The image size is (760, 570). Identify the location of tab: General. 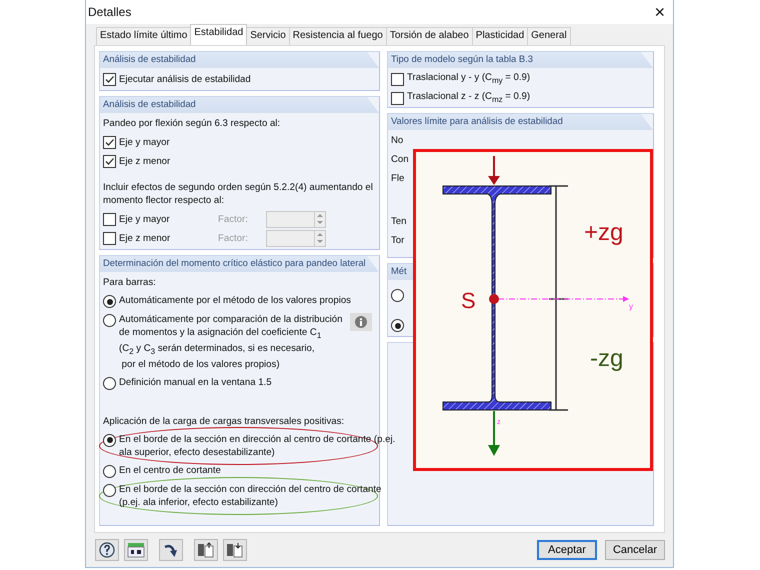
(549, 36).